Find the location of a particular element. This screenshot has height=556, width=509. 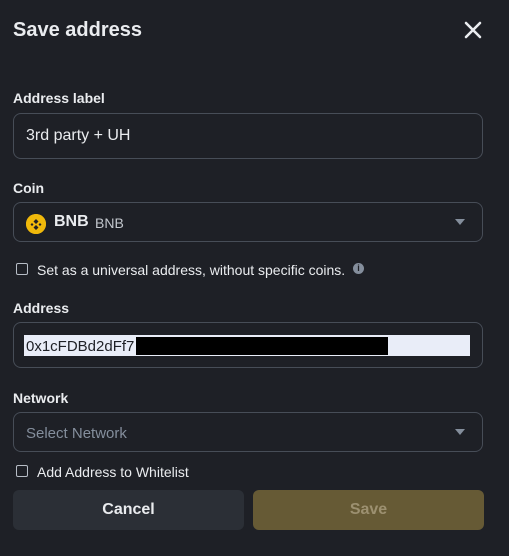

coin-symbol: BNB is located at coordinates (71, 221).